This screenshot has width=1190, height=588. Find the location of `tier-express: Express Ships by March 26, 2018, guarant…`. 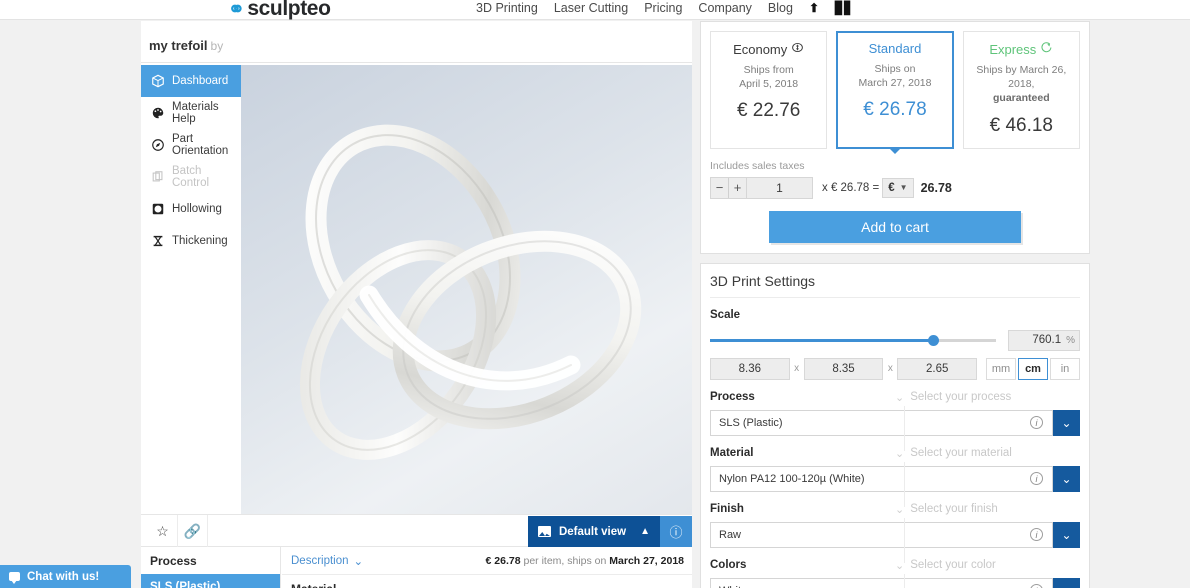

tier-express: Express Ships by March 26, 2018, guarant… is located at coordinates (1021, 90).